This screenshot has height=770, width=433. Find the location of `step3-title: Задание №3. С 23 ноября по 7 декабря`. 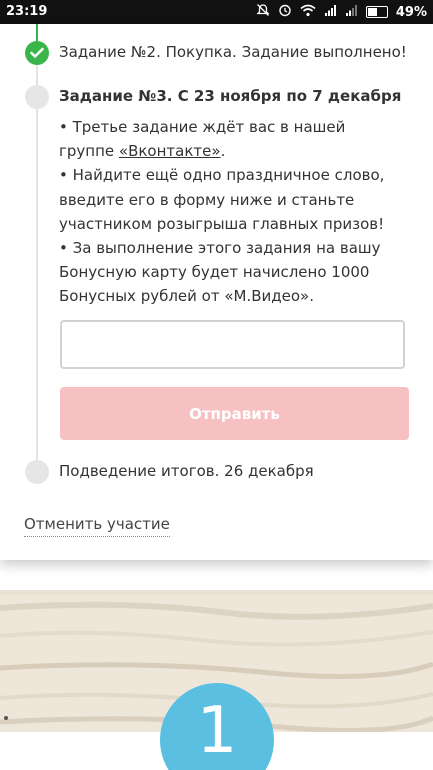

step3-title: Задание №3. С 23 ноября по 7 декабря is located at coordinates (230, 96).